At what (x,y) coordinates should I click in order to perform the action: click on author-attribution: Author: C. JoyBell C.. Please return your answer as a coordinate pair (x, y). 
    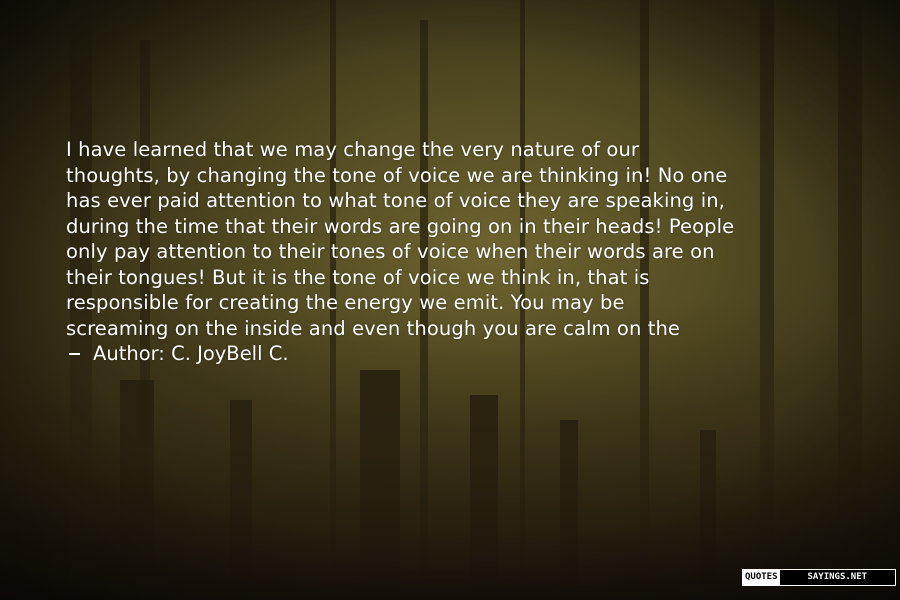
    Looking at the image, I should click on (466, 354).